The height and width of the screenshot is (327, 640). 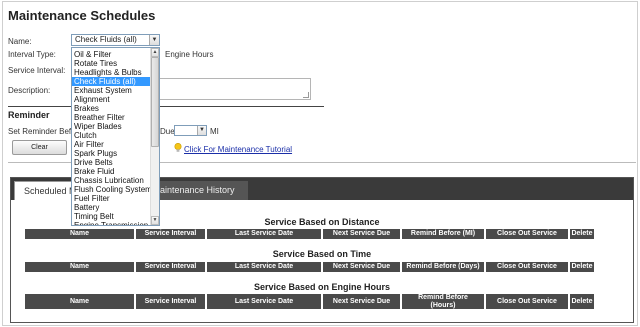 What do you see at coordinates (111, 171) in the screenshot?
I see `dropdown-option: Brake Fluid` at bounding box center [111, 171].